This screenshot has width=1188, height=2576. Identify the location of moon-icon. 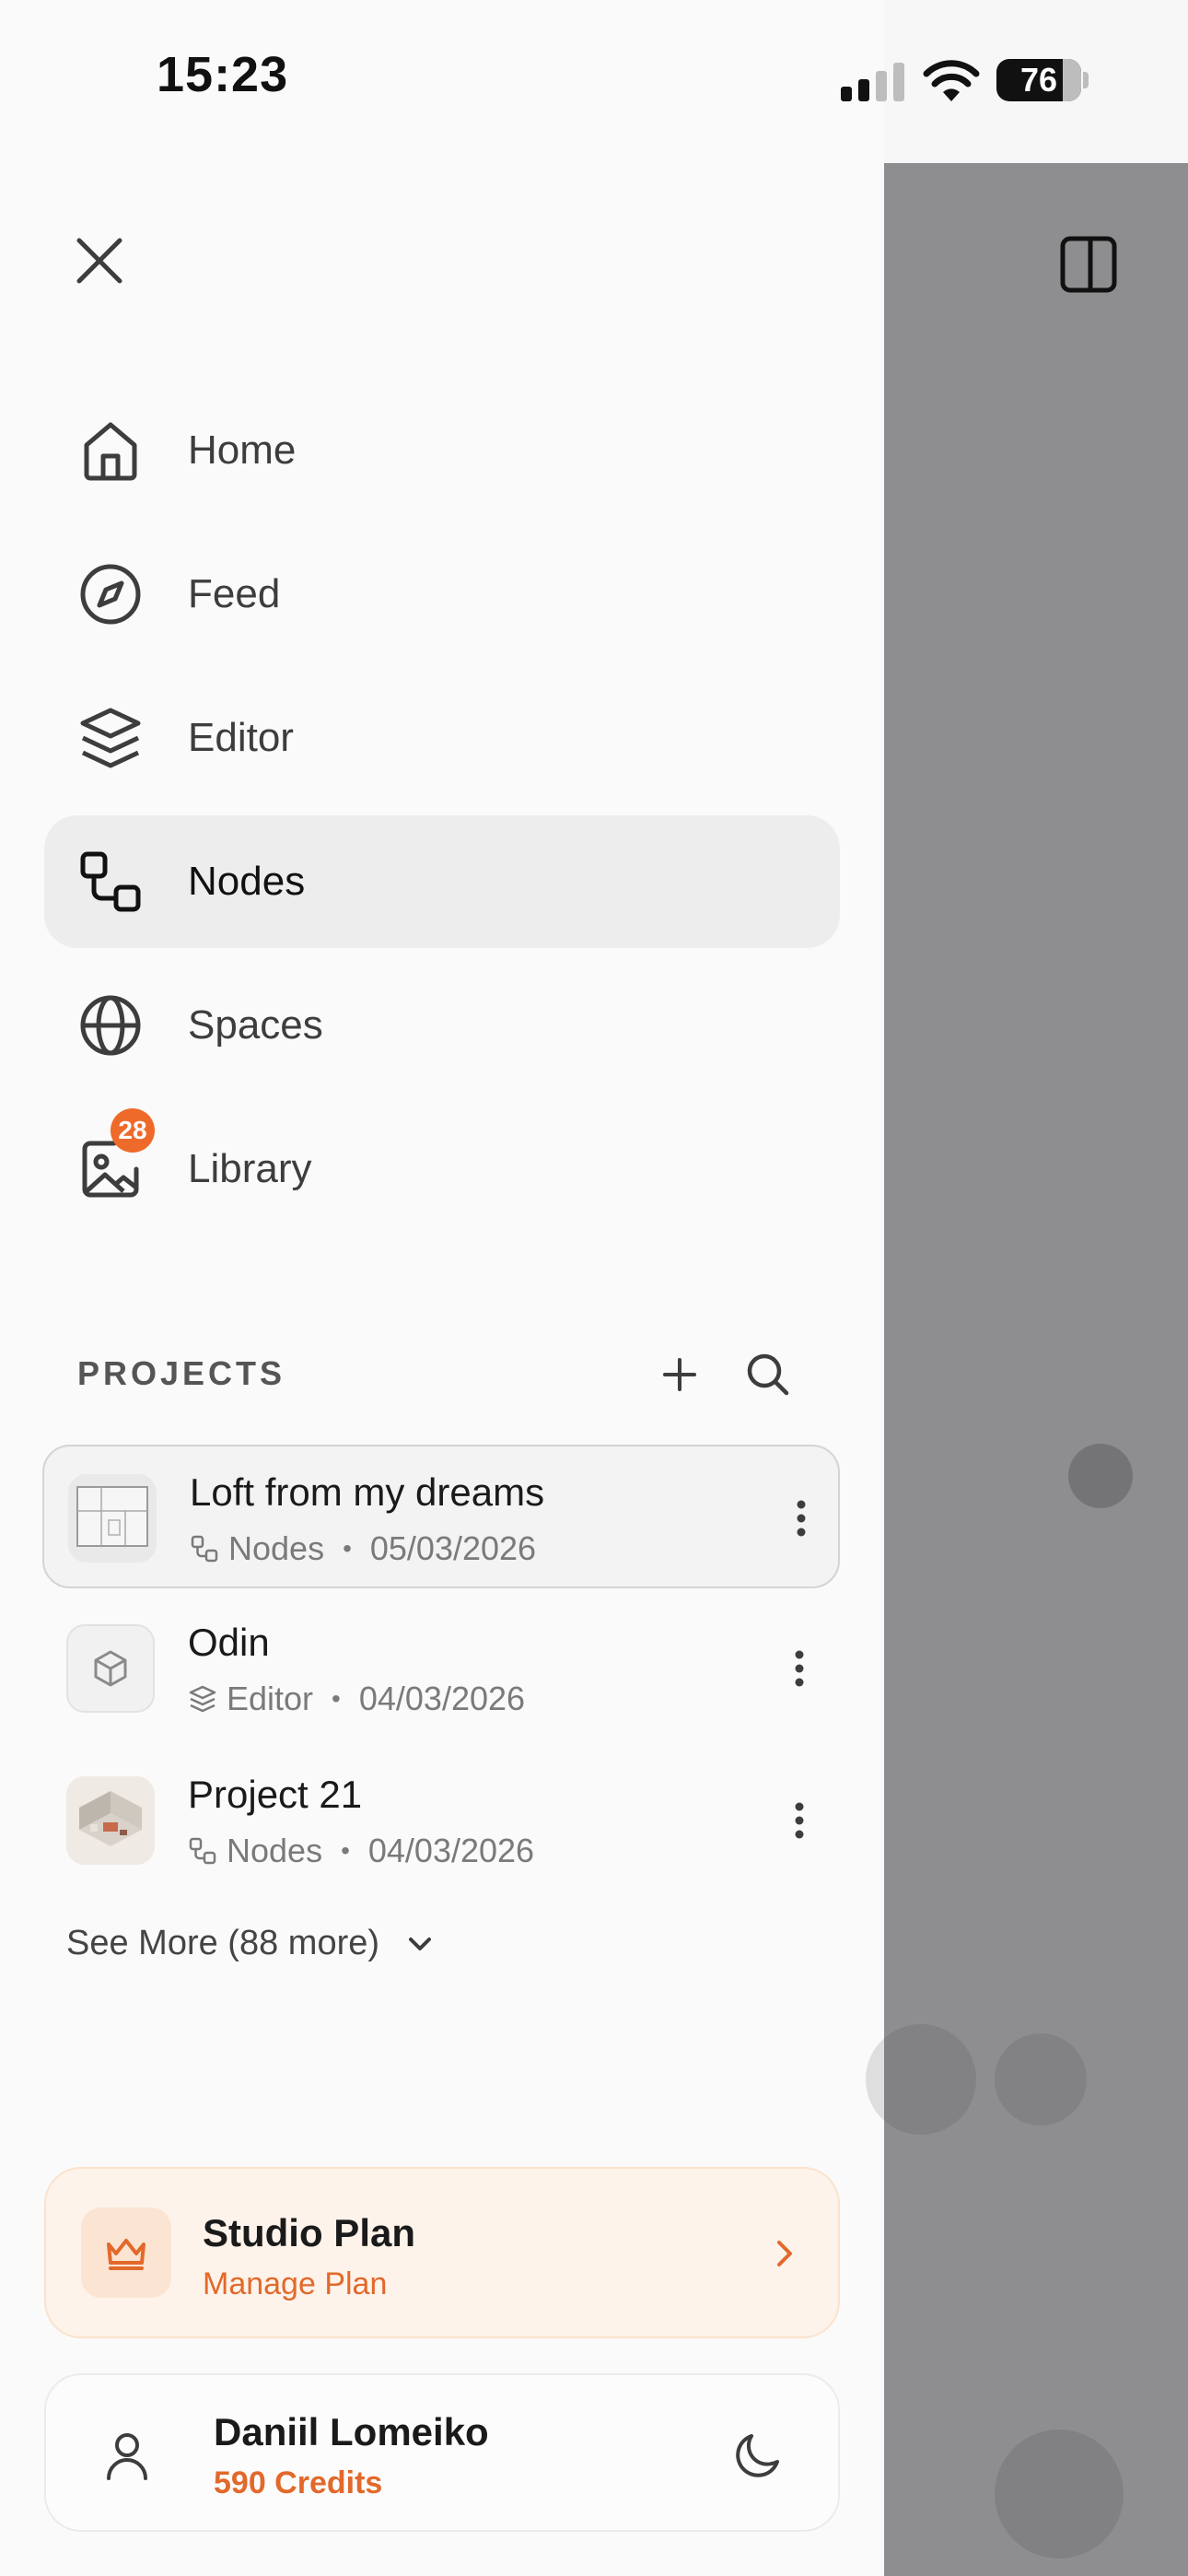
(758, 2454).